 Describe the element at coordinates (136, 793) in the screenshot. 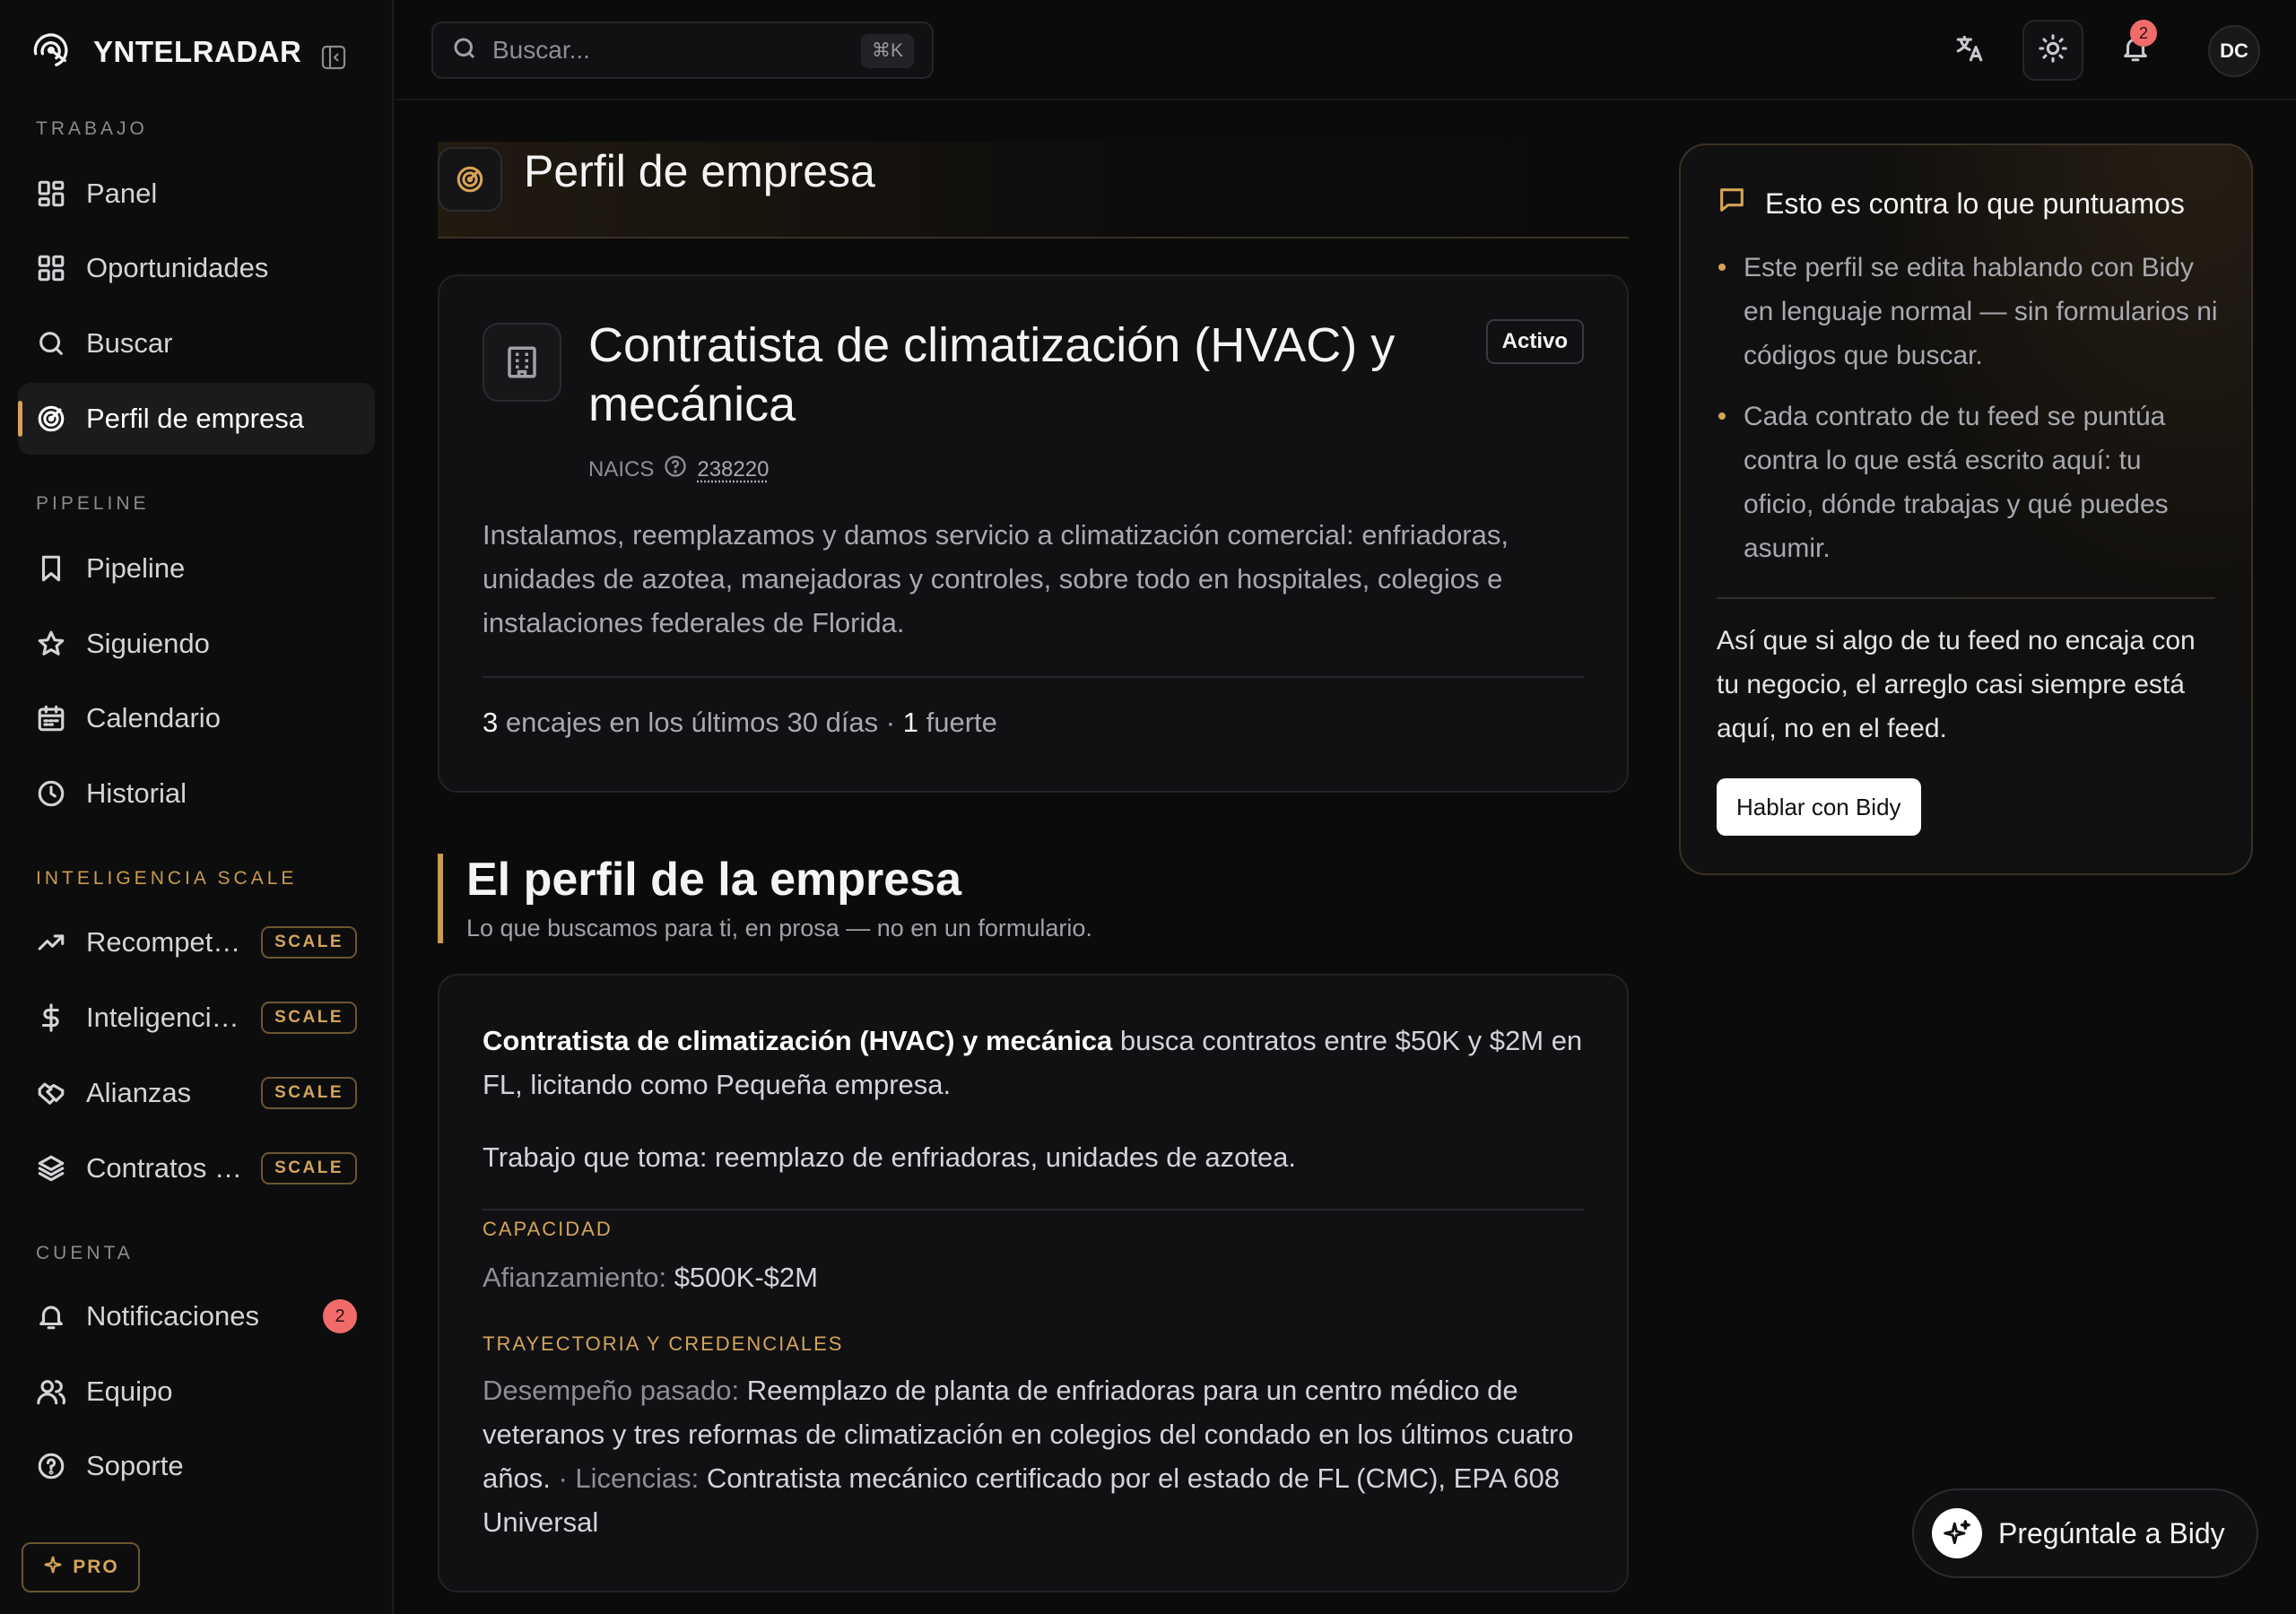

I see `sidebar-item-label: Historial` at that location.